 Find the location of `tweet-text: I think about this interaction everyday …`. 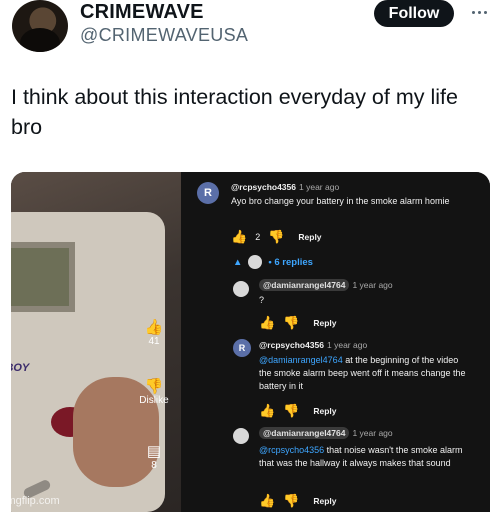

tweet-text: I think about this interaction everyday … is located at coordinates (234, 112).